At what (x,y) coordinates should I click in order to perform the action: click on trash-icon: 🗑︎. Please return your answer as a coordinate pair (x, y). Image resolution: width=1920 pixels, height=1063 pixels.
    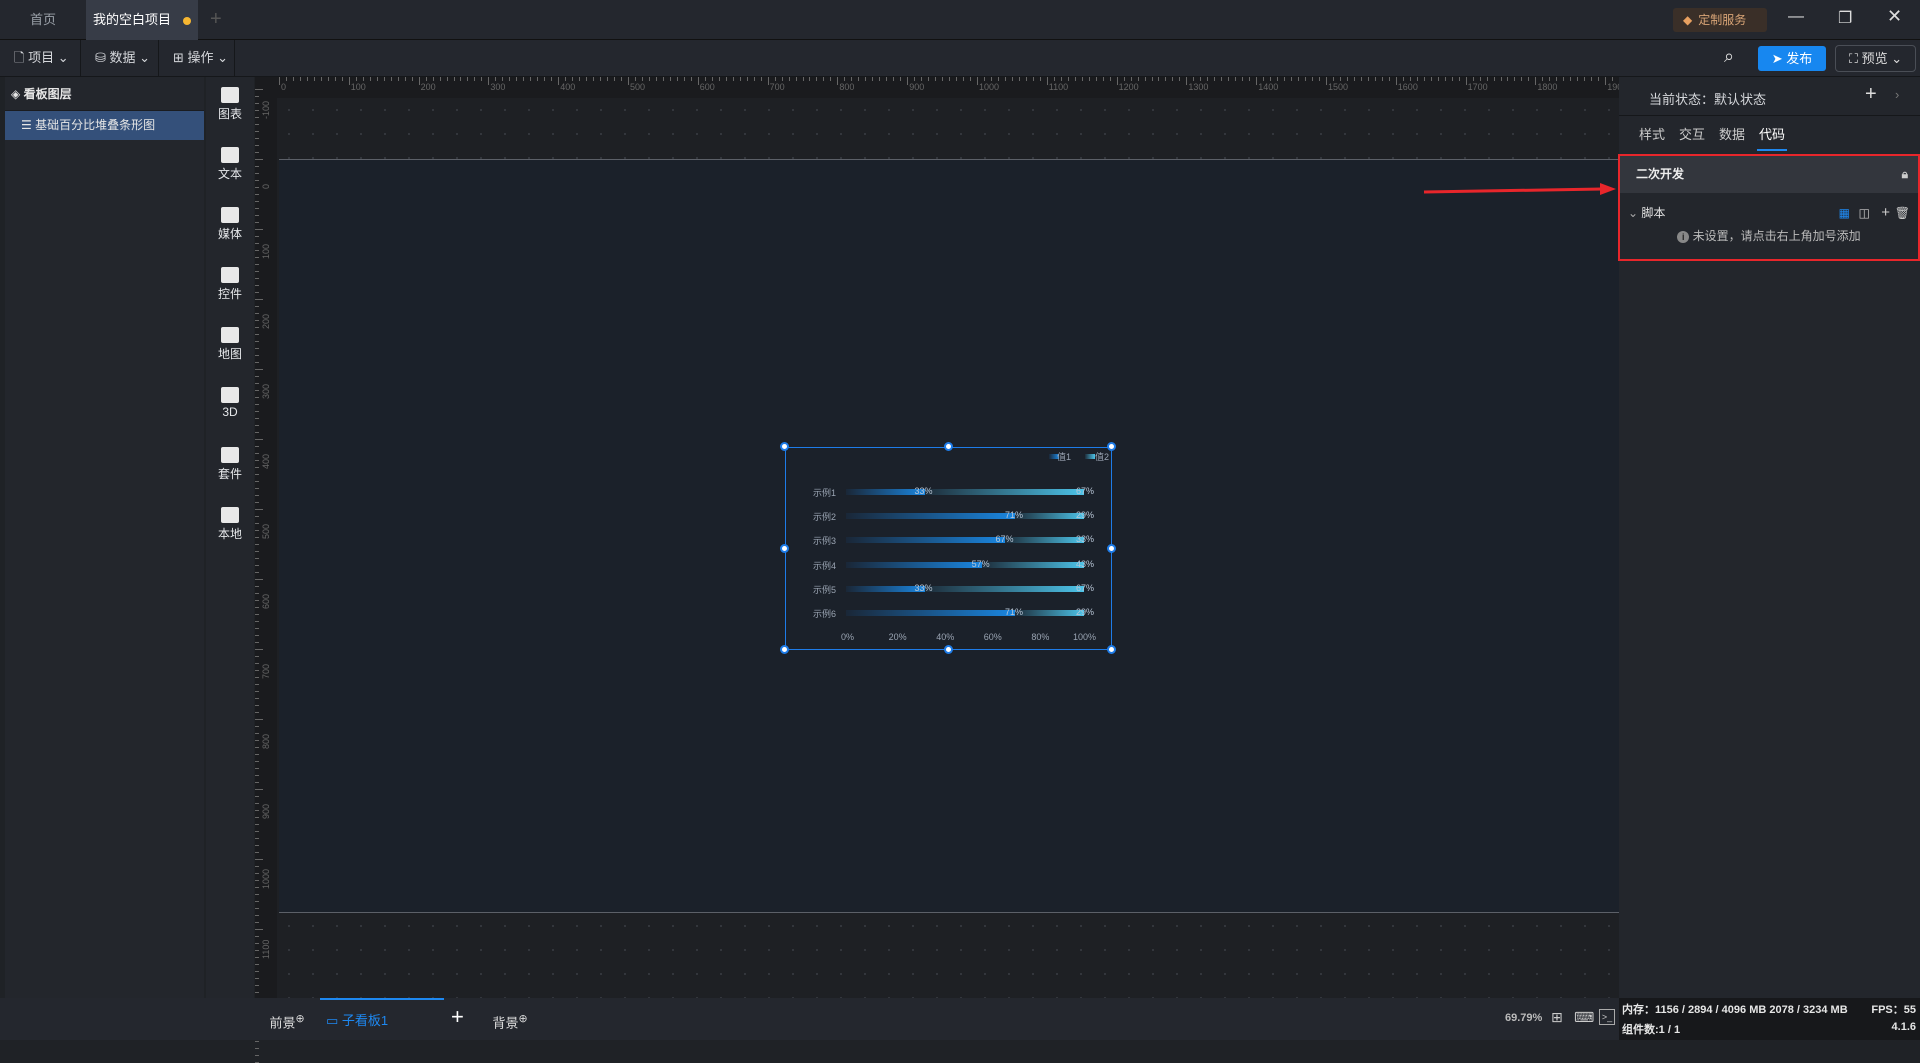
    Looking at the image, I should click on (1902, 213).